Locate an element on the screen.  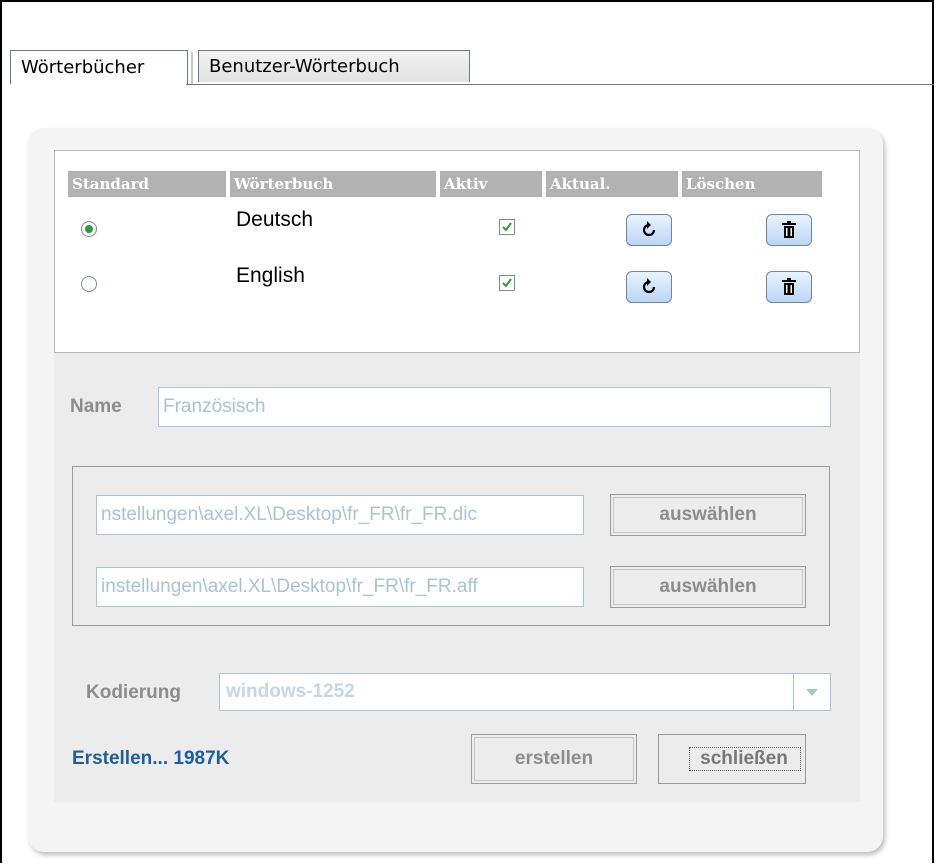
choose-aff-button-label: auswählen is located at coordinates (708, 586).